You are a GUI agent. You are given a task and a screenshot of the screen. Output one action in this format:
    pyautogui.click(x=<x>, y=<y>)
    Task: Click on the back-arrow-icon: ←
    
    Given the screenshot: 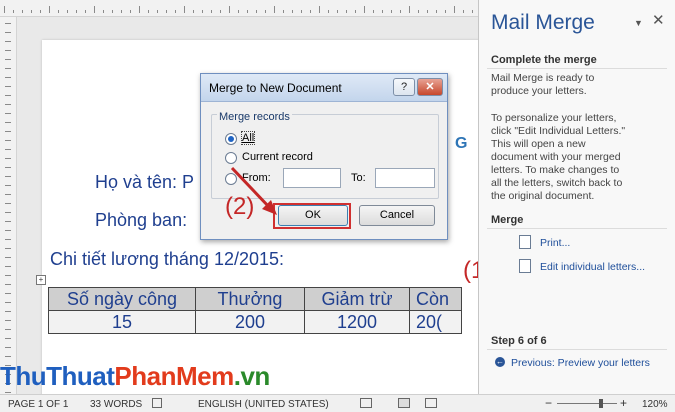 What is the action you would take?
    pyautogui.click(x=500, y=362)
    